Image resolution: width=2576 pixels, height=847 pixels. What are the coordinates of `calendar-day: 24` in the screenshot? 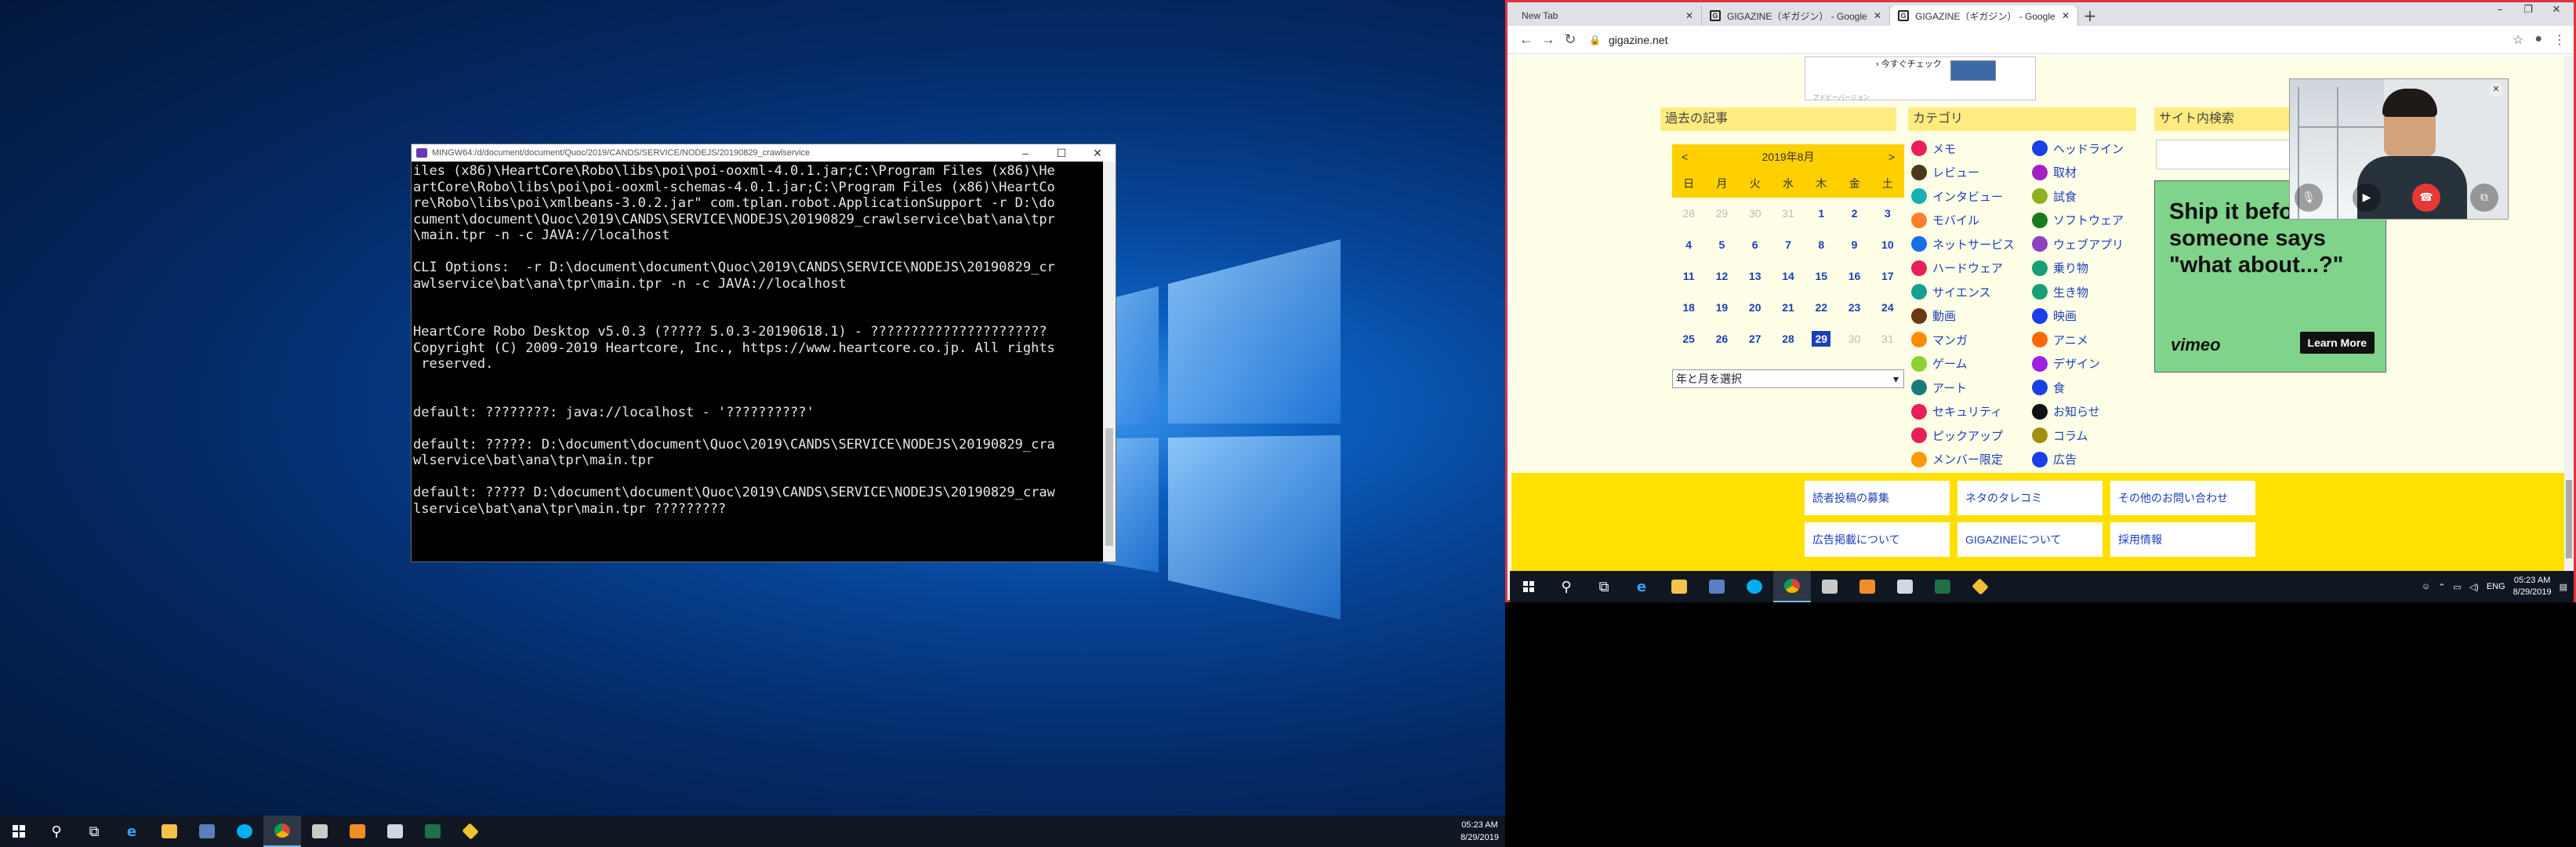 It's located at (1887, 307).